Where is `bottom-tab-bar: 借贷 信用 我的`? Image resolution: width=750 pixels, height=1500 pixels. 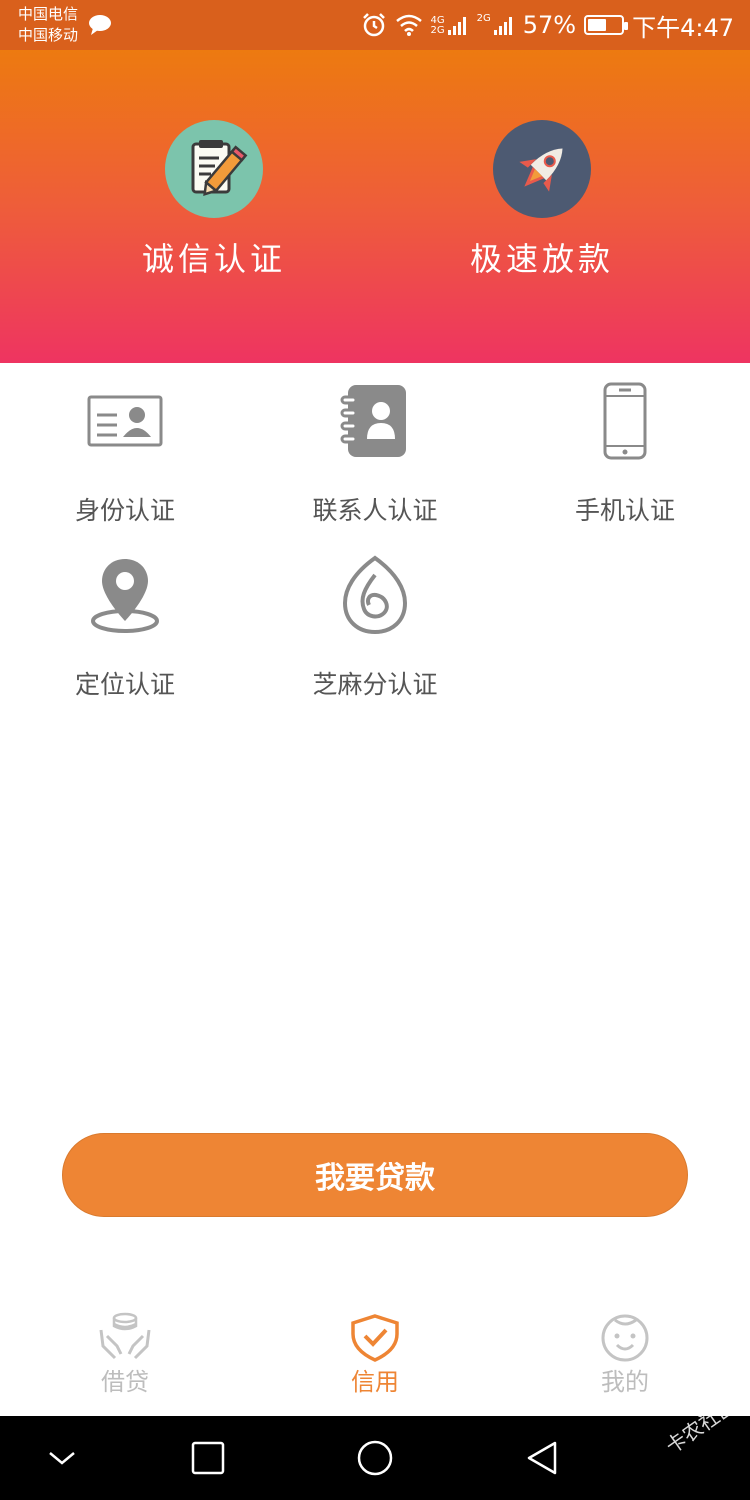 bottom-tab-bar: 借贷 信用 我的 is located at coordinates (375, 1358).